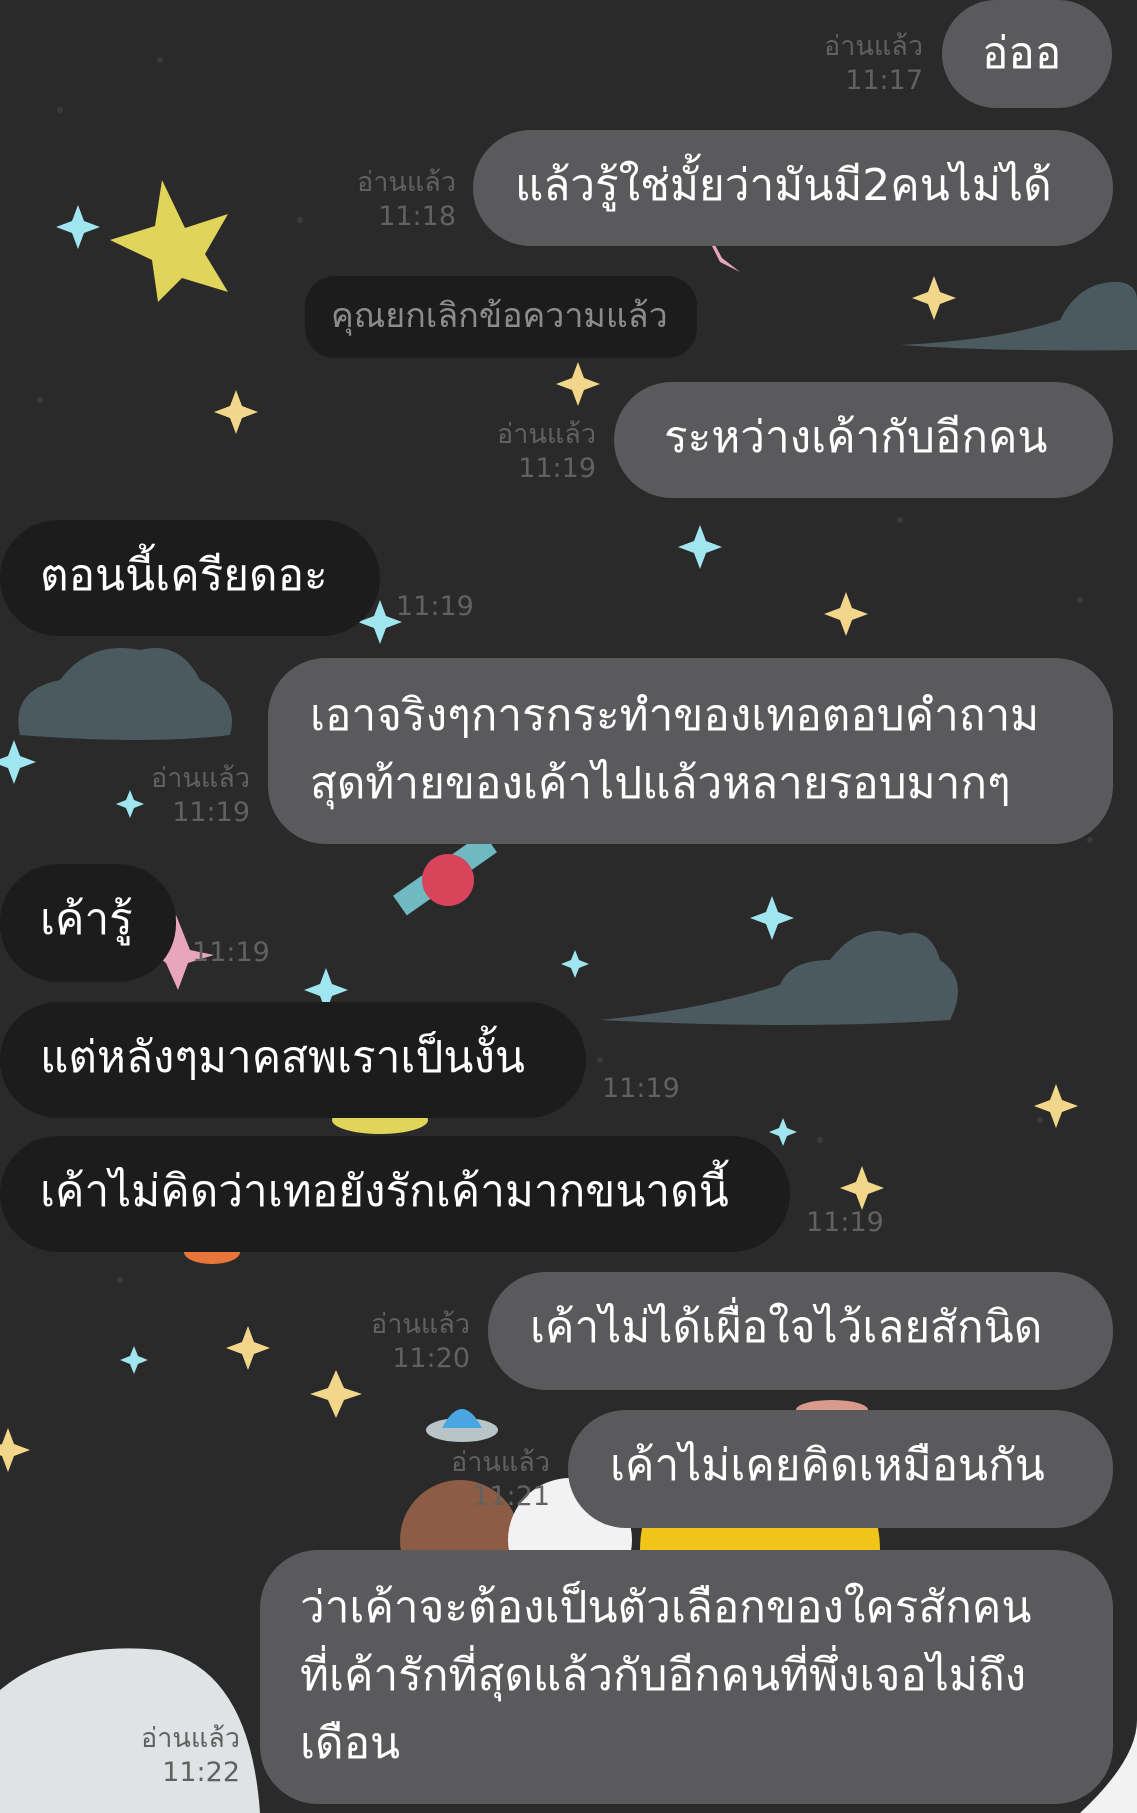  Describe the element at coordinates (511, 1496) in the screenshot. I see `message-time: 11:21` at that location.